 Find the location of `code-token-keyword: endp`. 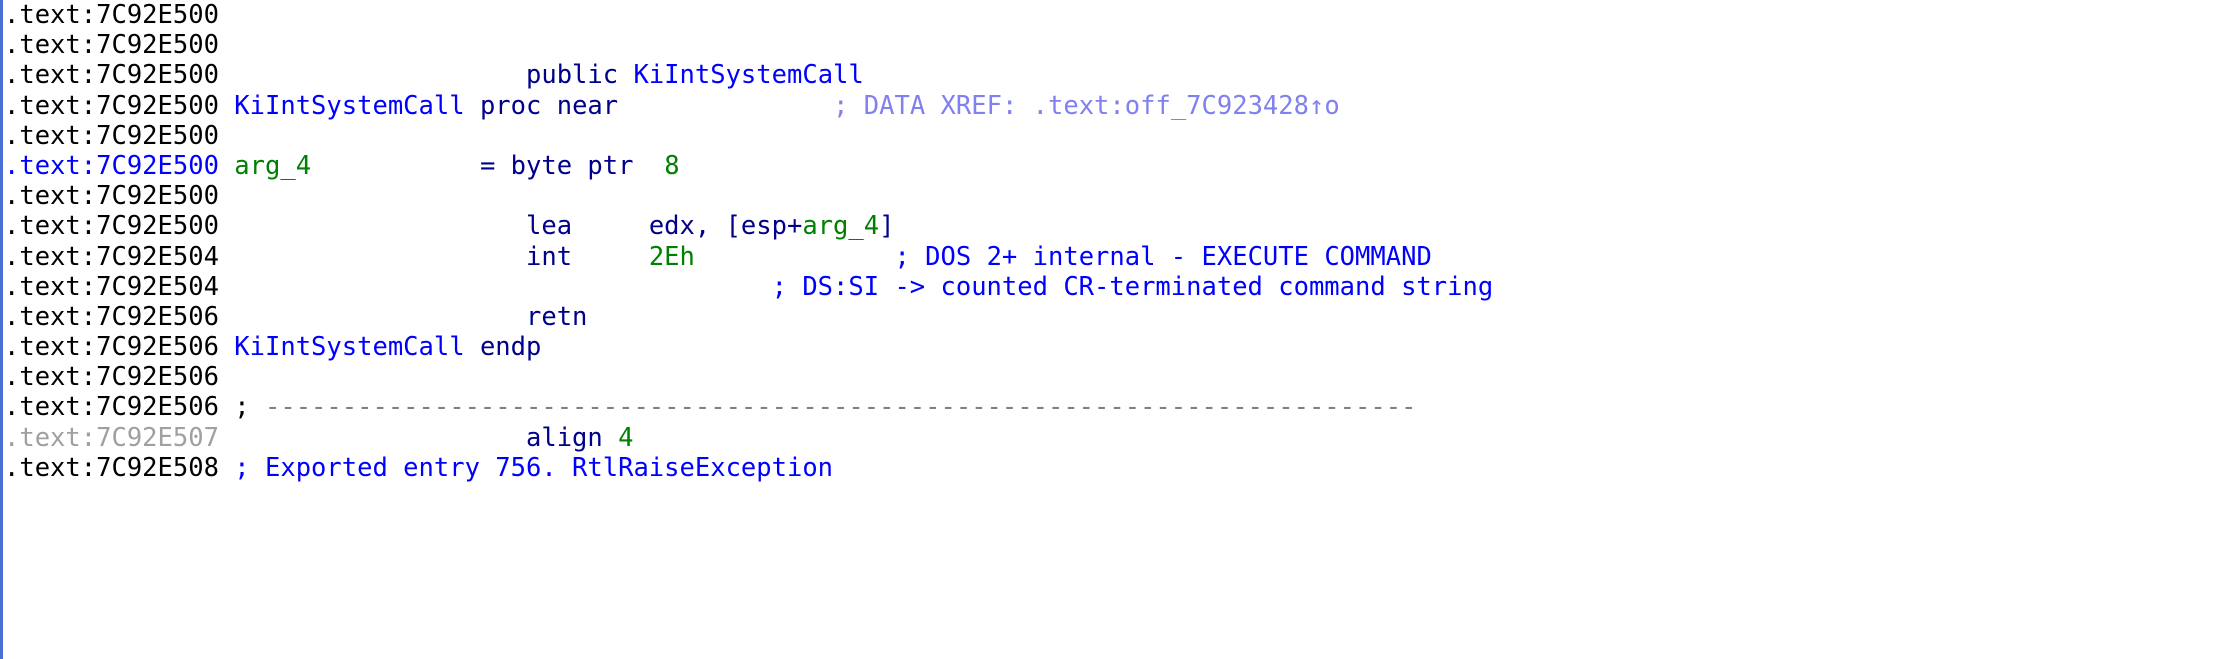

code-token-keyword: endp is located at coordinates (510, 347).